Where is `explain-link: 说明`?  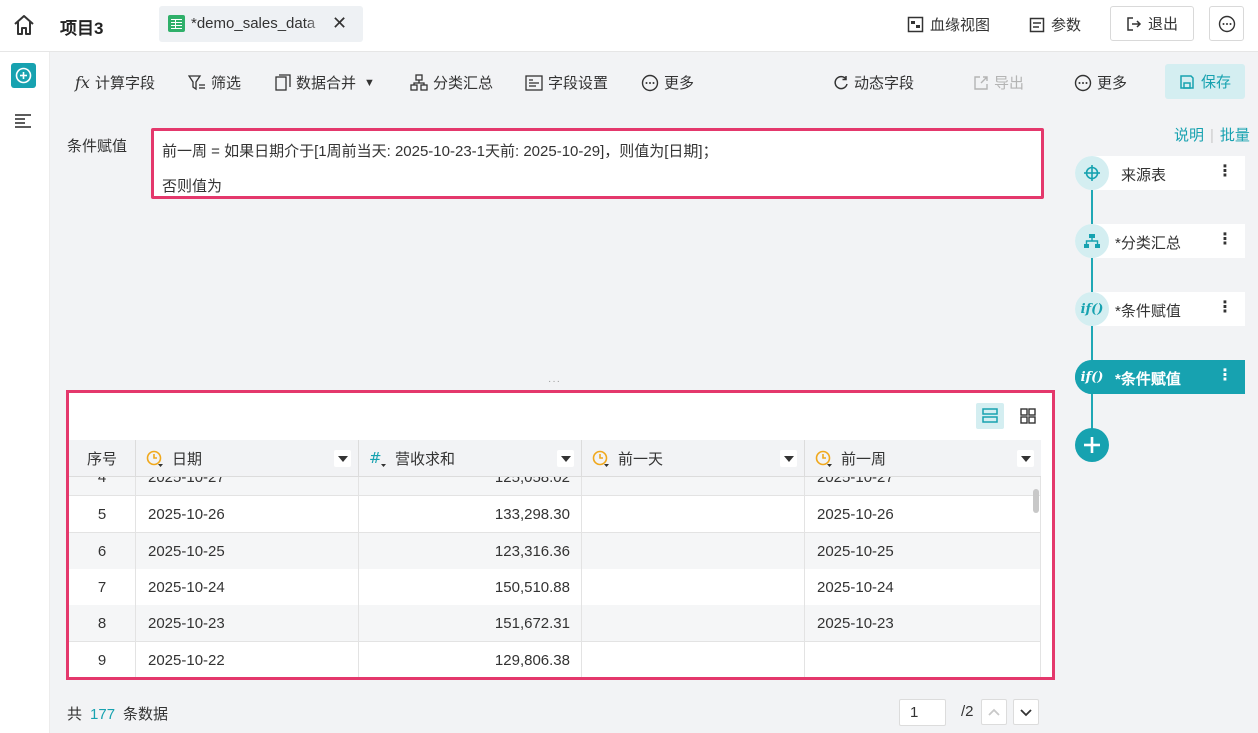 explain-link: 说明 is located at coordinates (1189, 135).